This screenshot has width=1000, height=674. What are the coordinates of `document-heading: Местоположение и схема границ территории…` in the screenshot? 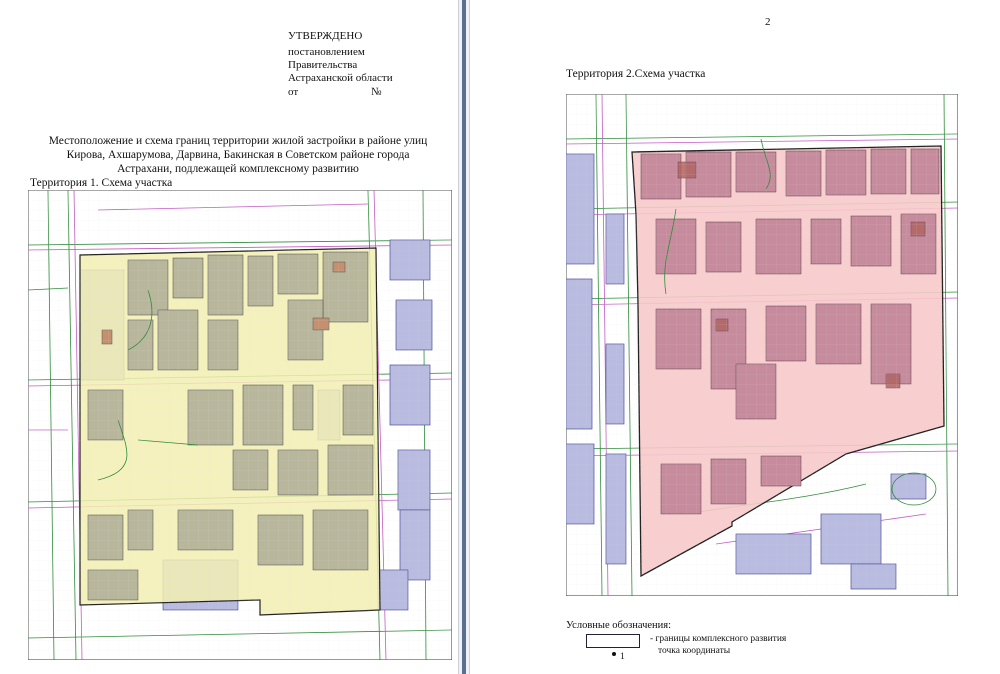 It's located at (238, 155).